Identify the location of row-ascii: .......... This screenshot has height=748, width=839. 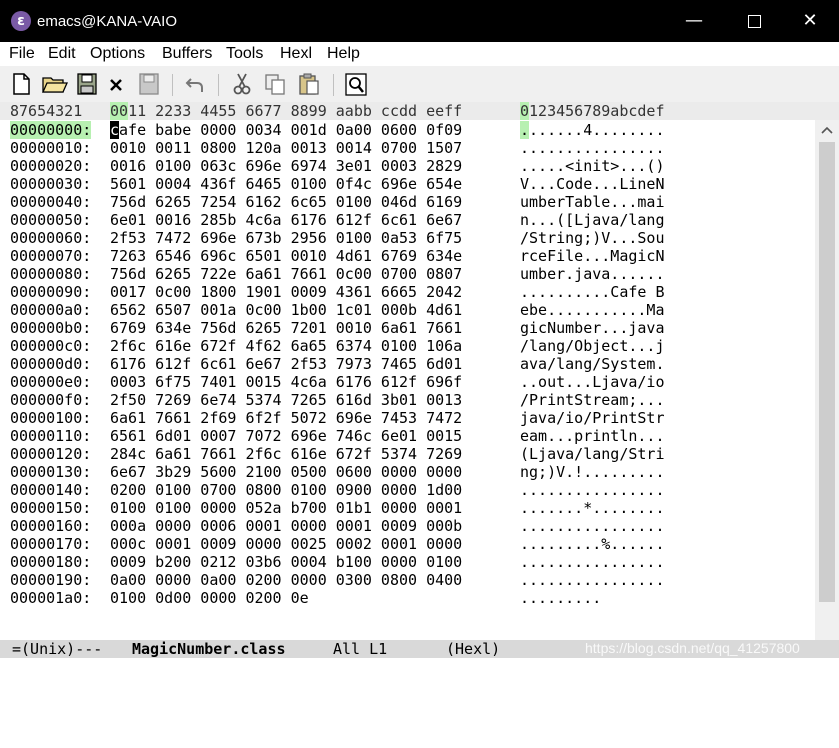
(561, 598).